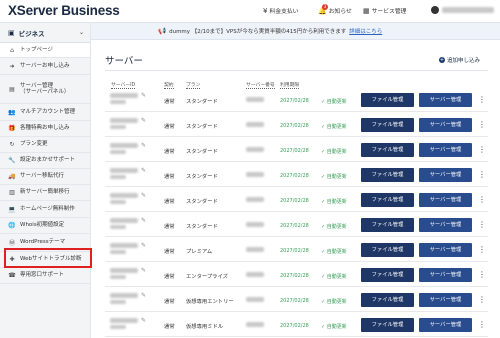 The height and width of the screenshot is (338, 500). I want to click on sidebar-item-label: マルチアカウント管理, so click(47, 112).